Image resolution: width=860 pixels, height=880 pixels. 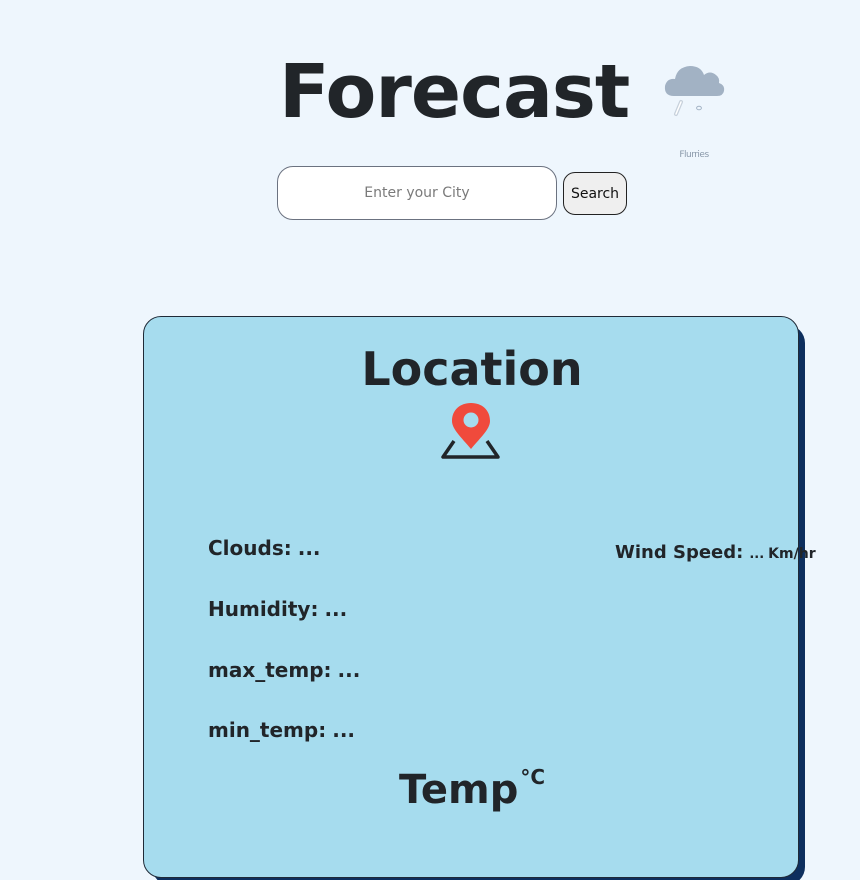 I want to click on temperature-display: Temp °C, so click(x=472, y=789).